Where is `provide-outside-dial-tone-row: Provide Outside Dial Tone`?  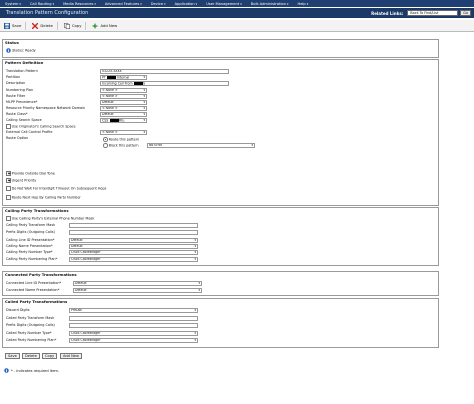 provide-outside-dial-tone-row: Provide Outside Dial Tone is located at coordinates (30, 173).